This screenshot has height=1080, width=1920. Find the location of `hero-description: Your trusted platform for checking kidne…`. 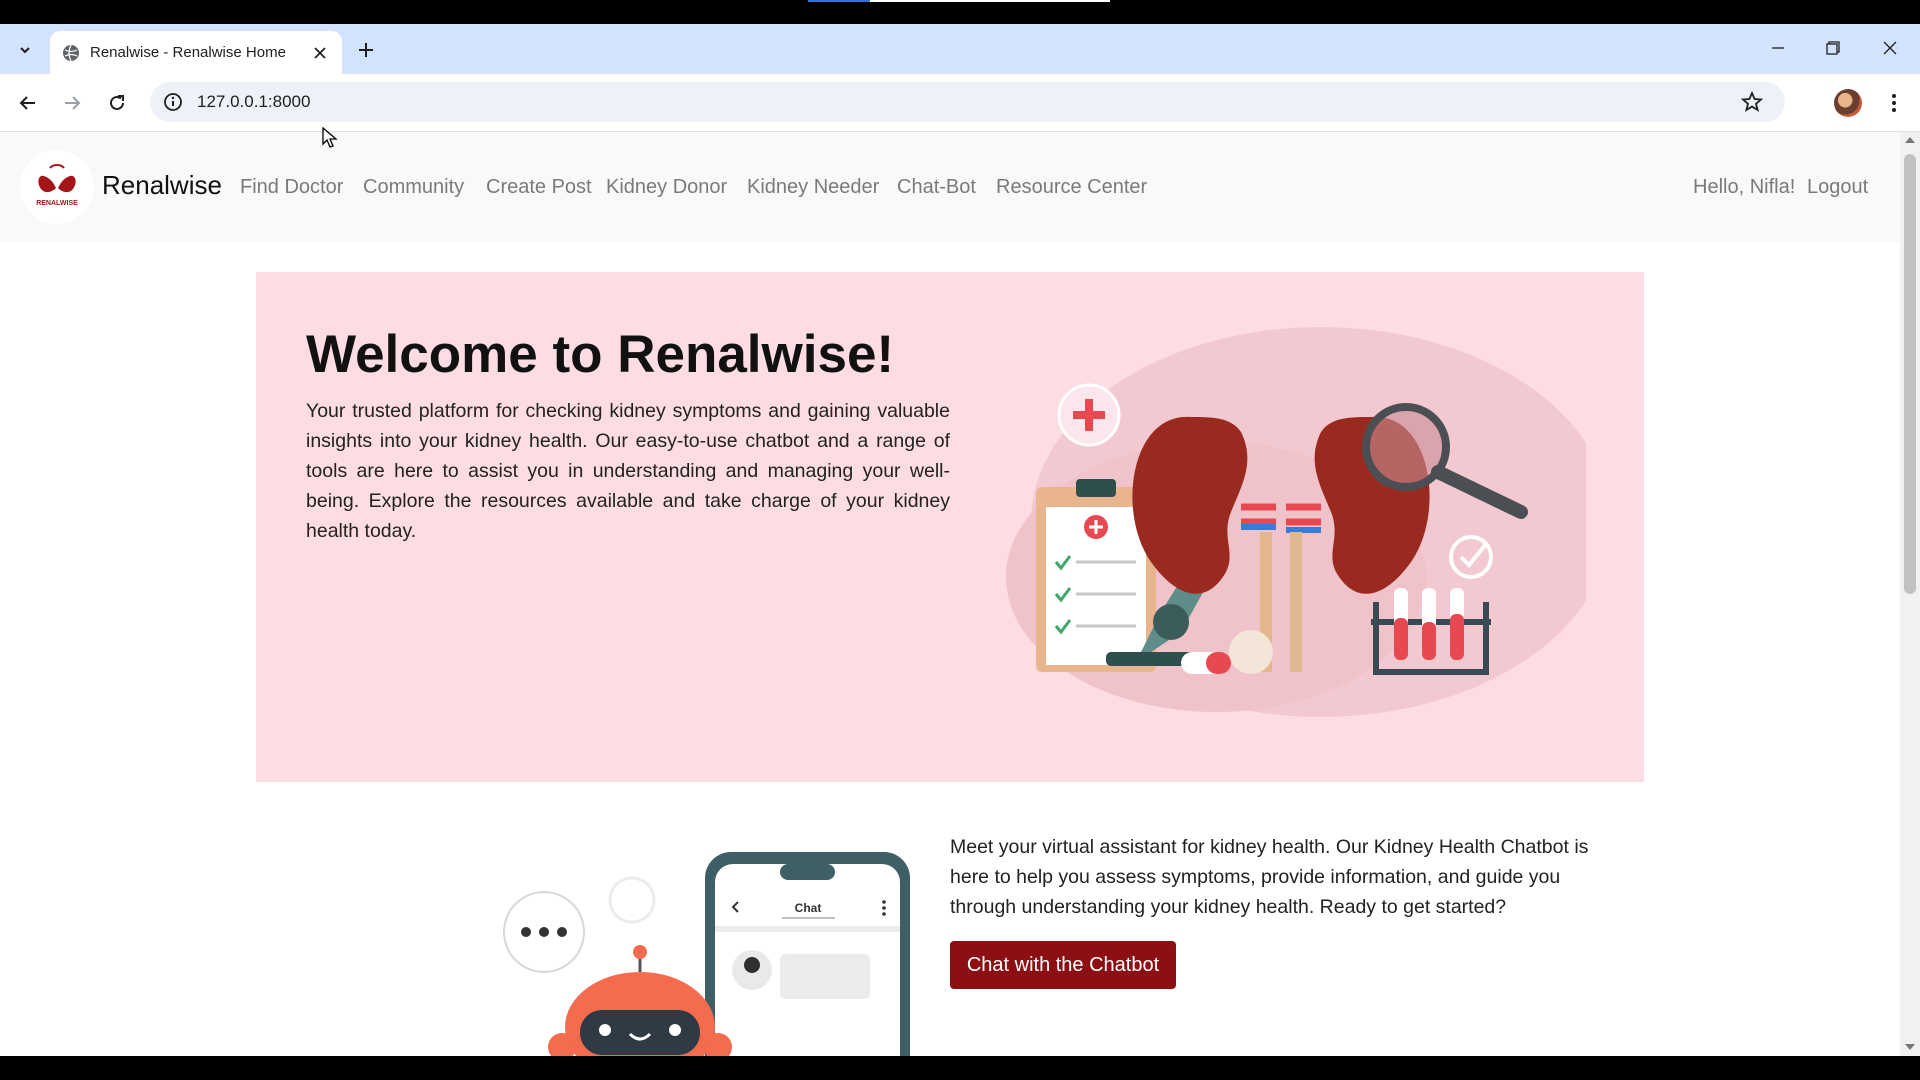

hero-description: Your trusted platform for checking kidne… is located at coordinates (628, 471).